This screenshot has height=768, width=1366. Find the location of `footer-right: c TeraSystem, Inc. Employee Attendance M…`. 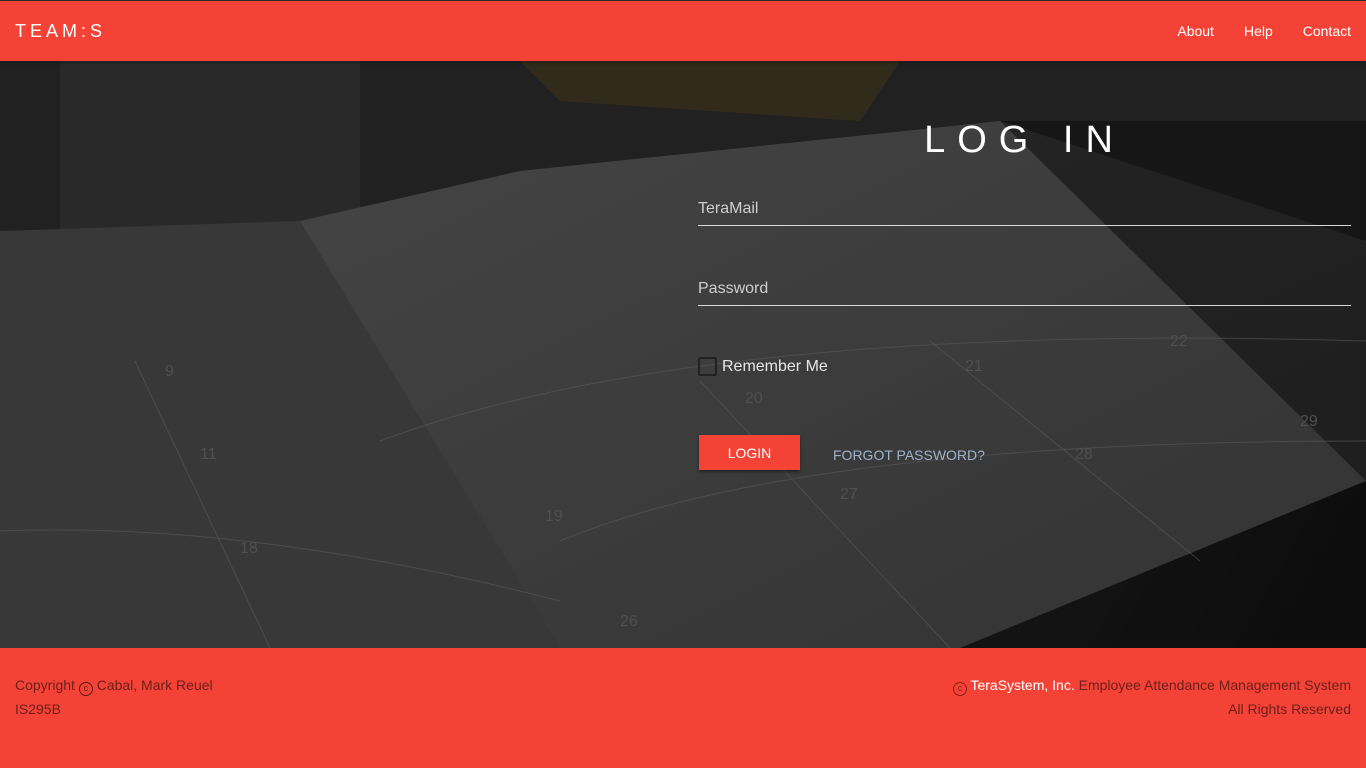

footer-right: c TeraSystem, Inc. Employee Attendance M… is located at coordinates (1151, 697).